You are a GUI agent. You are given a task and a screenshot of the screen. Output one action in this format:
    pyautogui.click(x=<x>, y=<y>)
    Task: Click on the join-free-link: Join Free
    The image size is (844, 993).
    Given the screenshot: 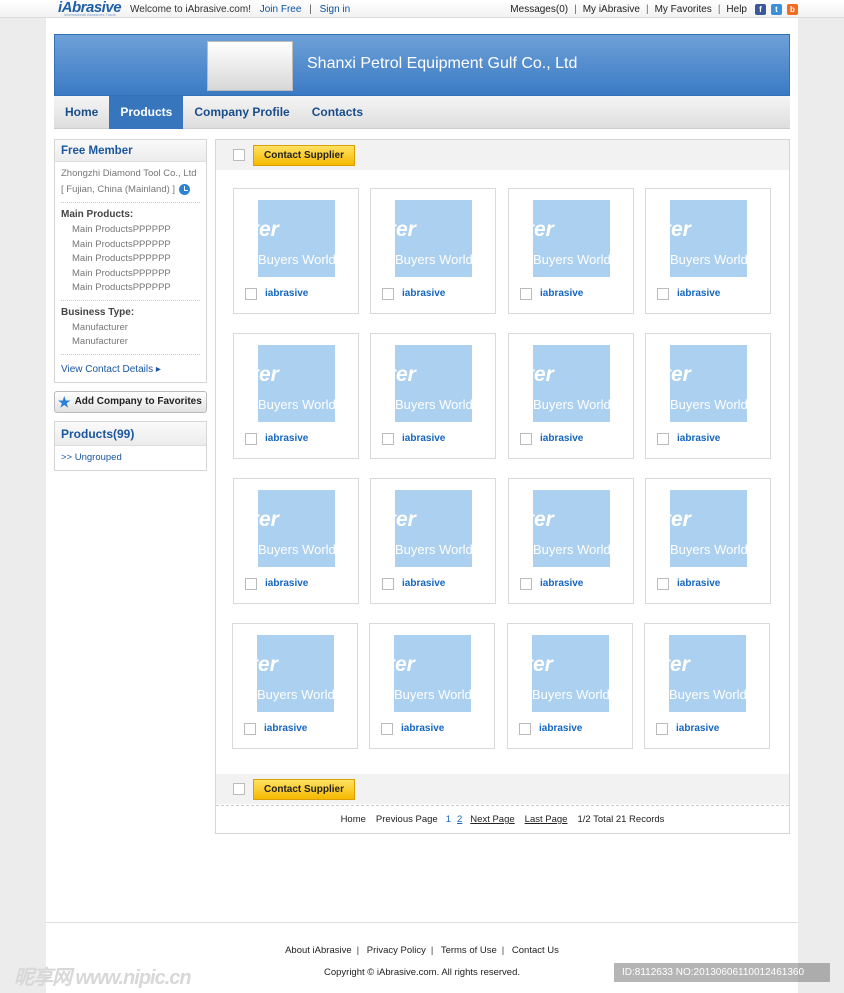 What is the action you would take?
    pyautogui.click(x=281, y=9)
    